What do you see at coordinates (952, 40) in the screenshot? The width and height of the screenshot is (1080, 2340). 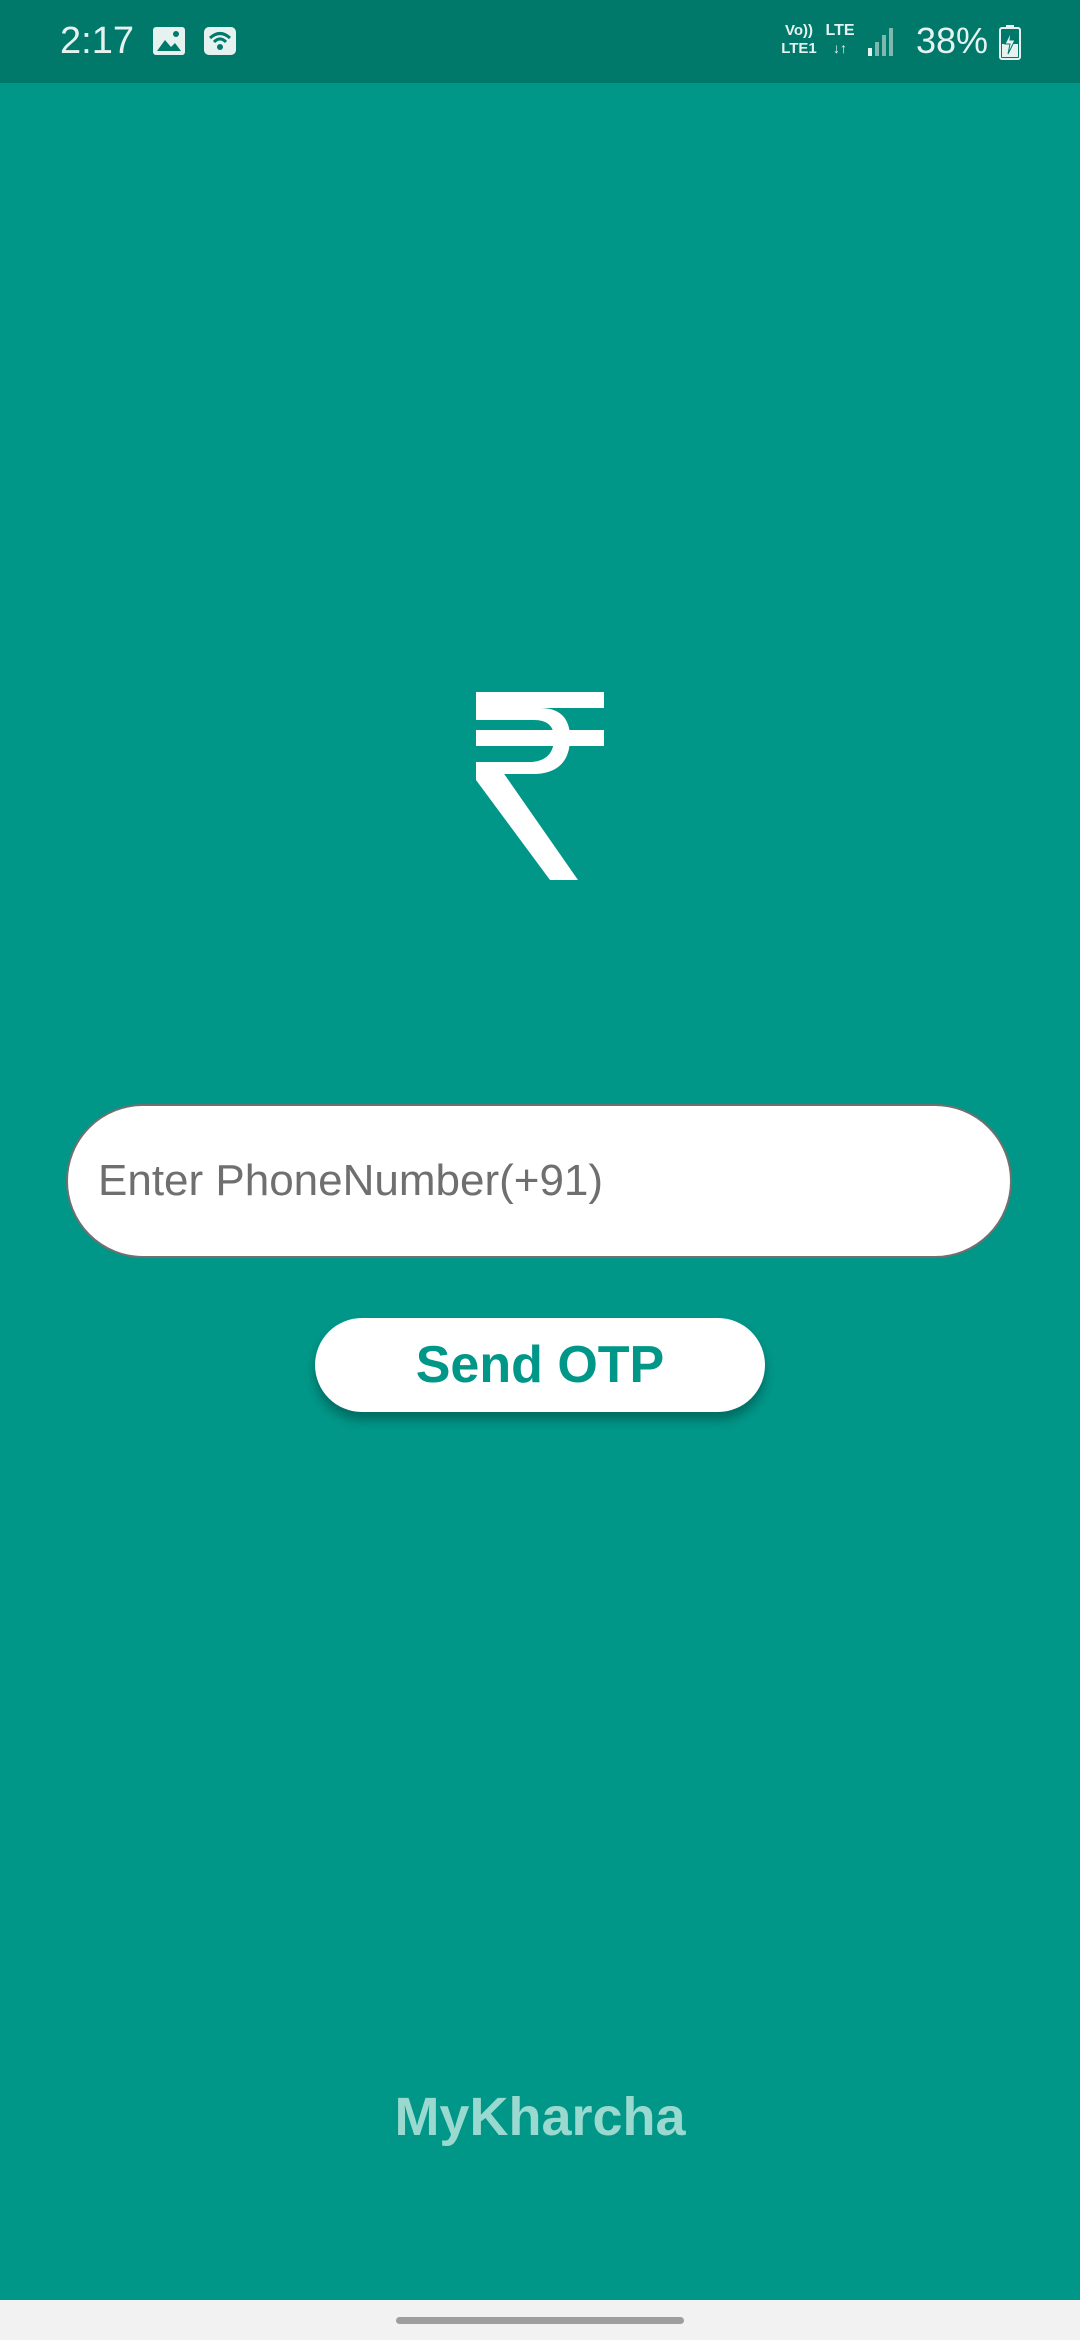 I see `battery-percent: 38%` at bounding box center [952, 40].